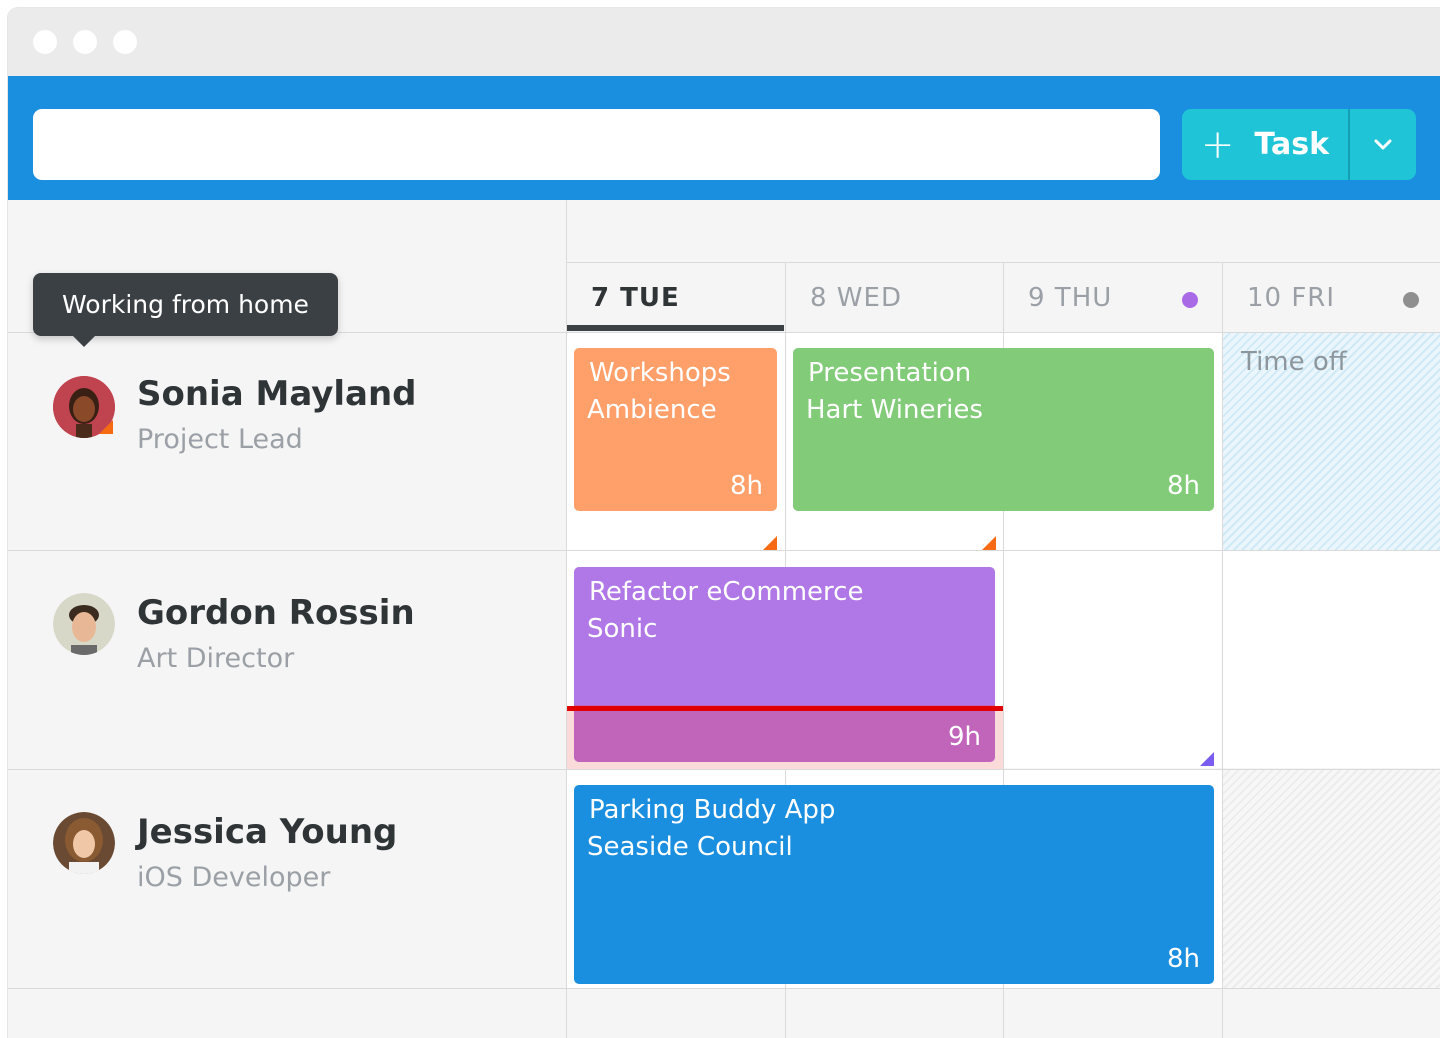 The height and width of the screenshot is (1038, 1440). I want to click on person-role: Project Lead, so click(220, 439).